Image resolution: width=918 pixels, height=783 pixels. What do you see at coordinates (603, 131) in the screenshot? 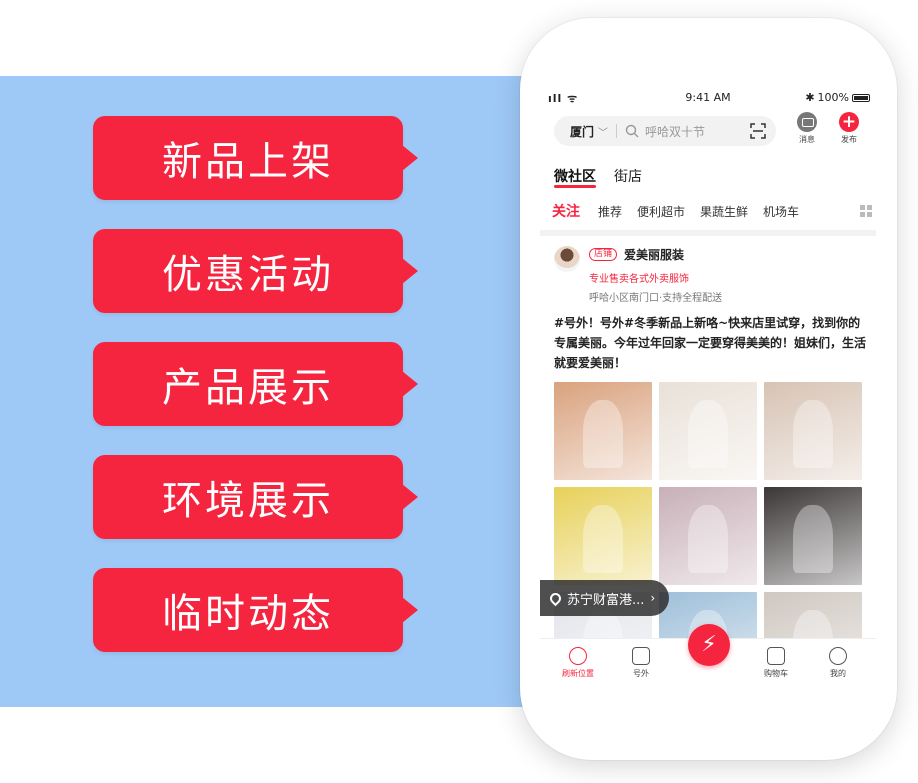
I see `chevron-down-icon: ﹀` at bounding box center [603, 131].